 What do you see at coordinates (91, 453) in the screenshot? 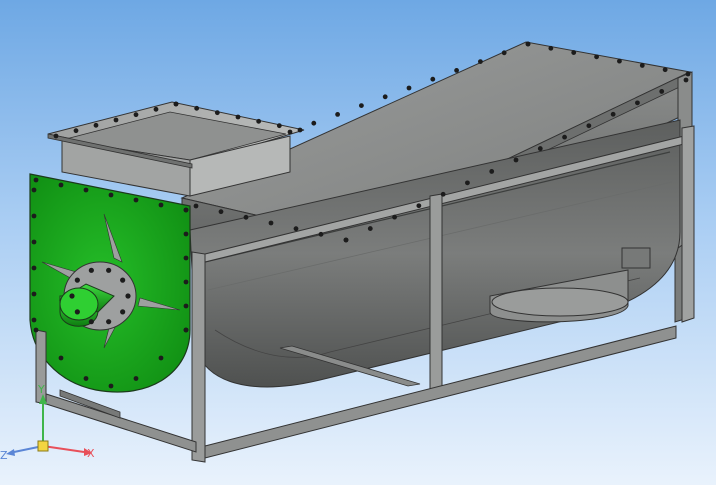
I see `x-axis-label: X` at bounding box center [91, 453].